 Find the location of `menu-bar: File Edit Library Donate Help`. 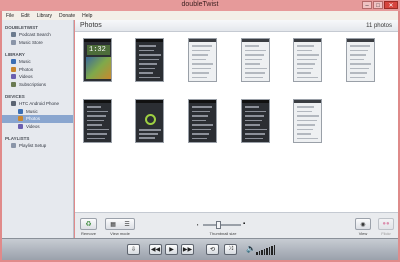

menu-bar: File Edit Library Donate Help is located at coordinates (200, 15).